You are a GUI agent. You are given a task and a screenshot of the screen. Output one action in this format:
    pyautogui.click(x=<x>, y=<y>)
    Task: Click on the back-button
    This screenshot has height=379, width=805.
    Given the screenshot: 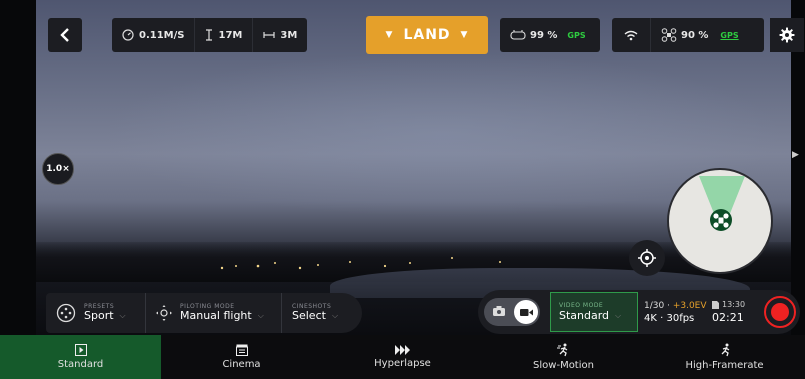 What is the action you would take?
    pyautogui.click(x=65, y=35)
    